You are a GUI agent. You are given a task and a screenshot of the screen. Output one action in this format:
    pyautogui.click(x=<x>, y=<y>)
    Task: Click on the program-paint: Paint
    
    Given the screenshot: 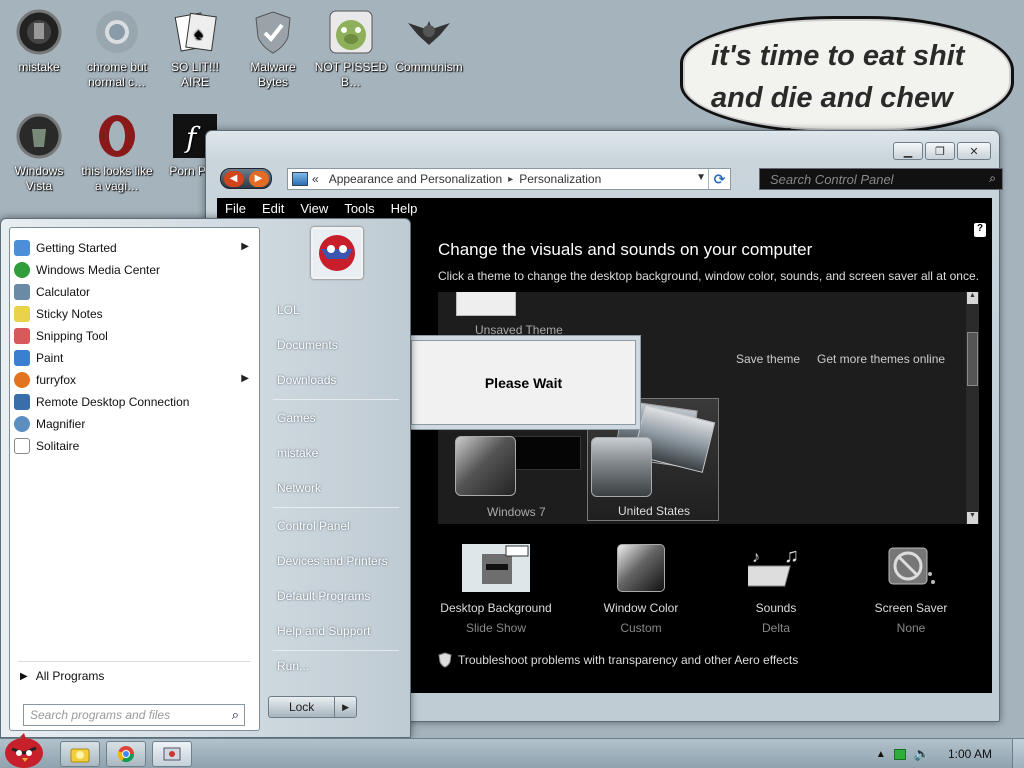 What is the action you would take?
    pyautogui.click(x=135, y=358)
    